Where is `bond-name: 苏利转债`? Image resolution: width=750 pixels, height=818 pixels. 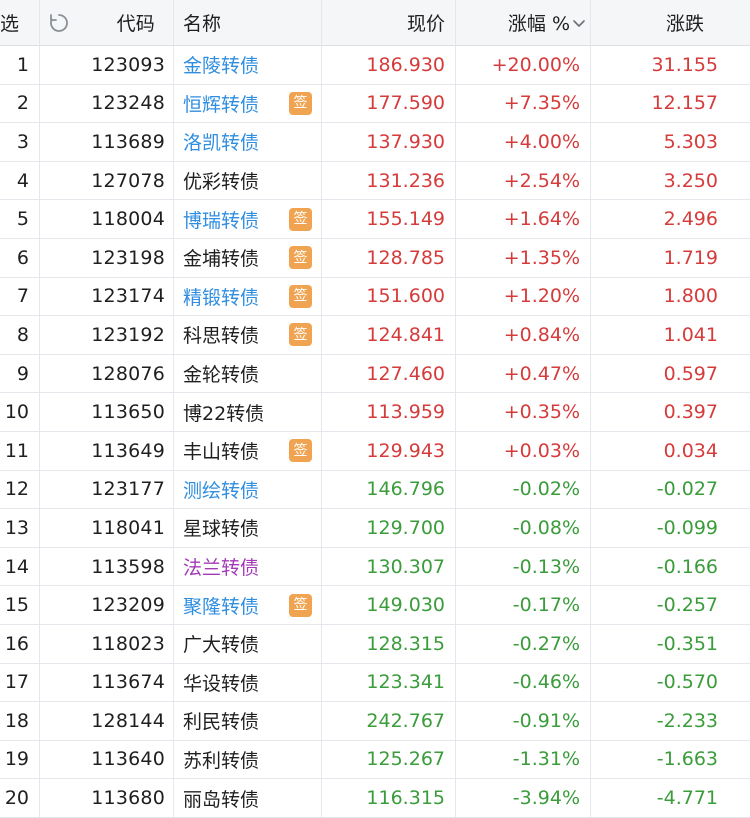 bond-name: 苏利转债 is located at coordinates (221, 759).